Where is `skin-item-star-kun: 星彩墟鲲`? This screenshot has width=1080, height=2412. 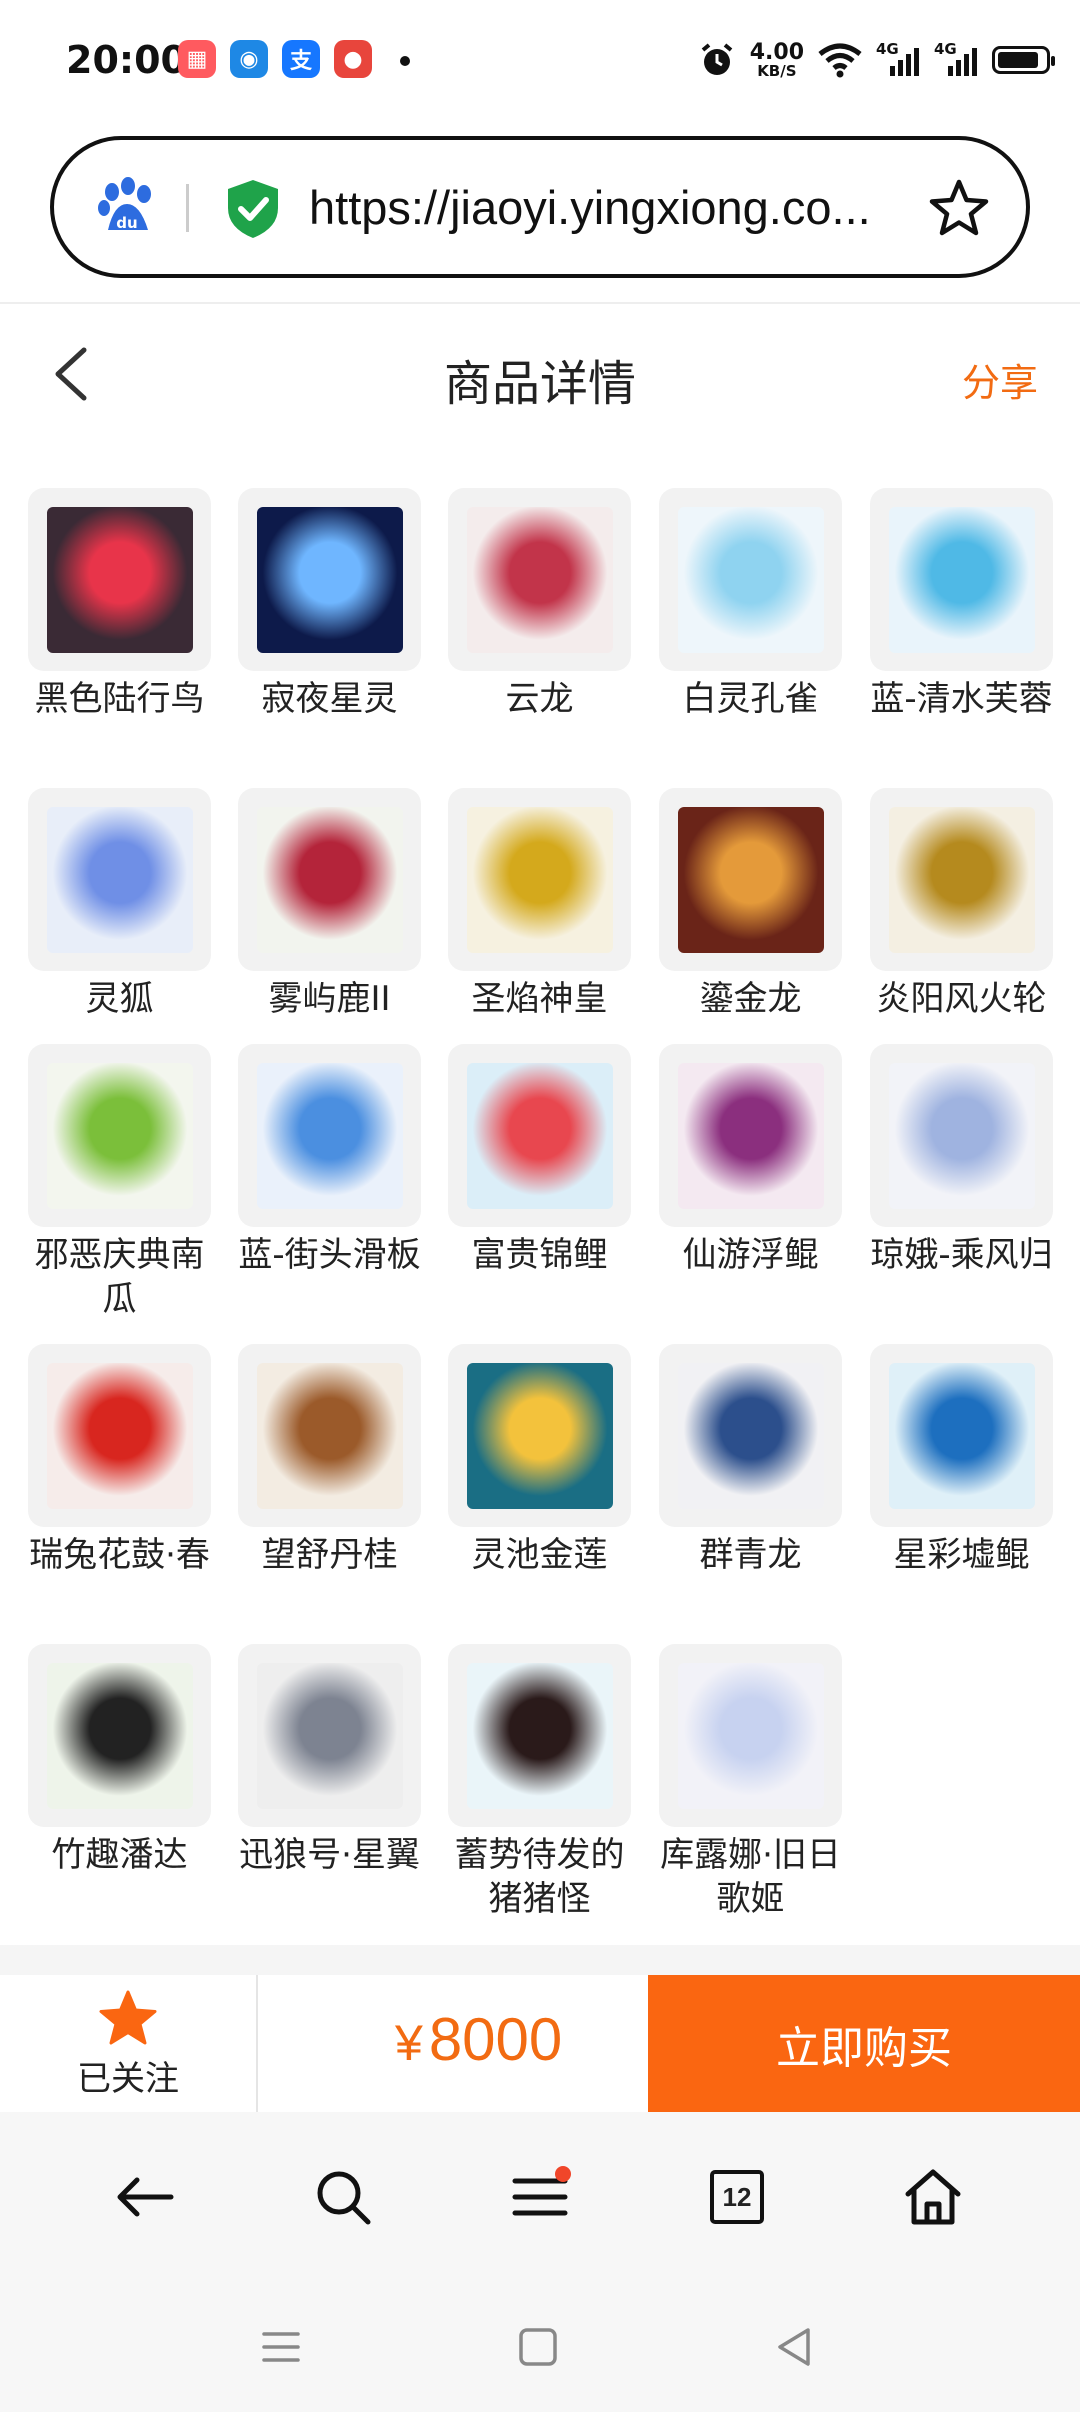 skin-item-star-kun: 星彩墟鲲 is located at coordinates (961, 1460).